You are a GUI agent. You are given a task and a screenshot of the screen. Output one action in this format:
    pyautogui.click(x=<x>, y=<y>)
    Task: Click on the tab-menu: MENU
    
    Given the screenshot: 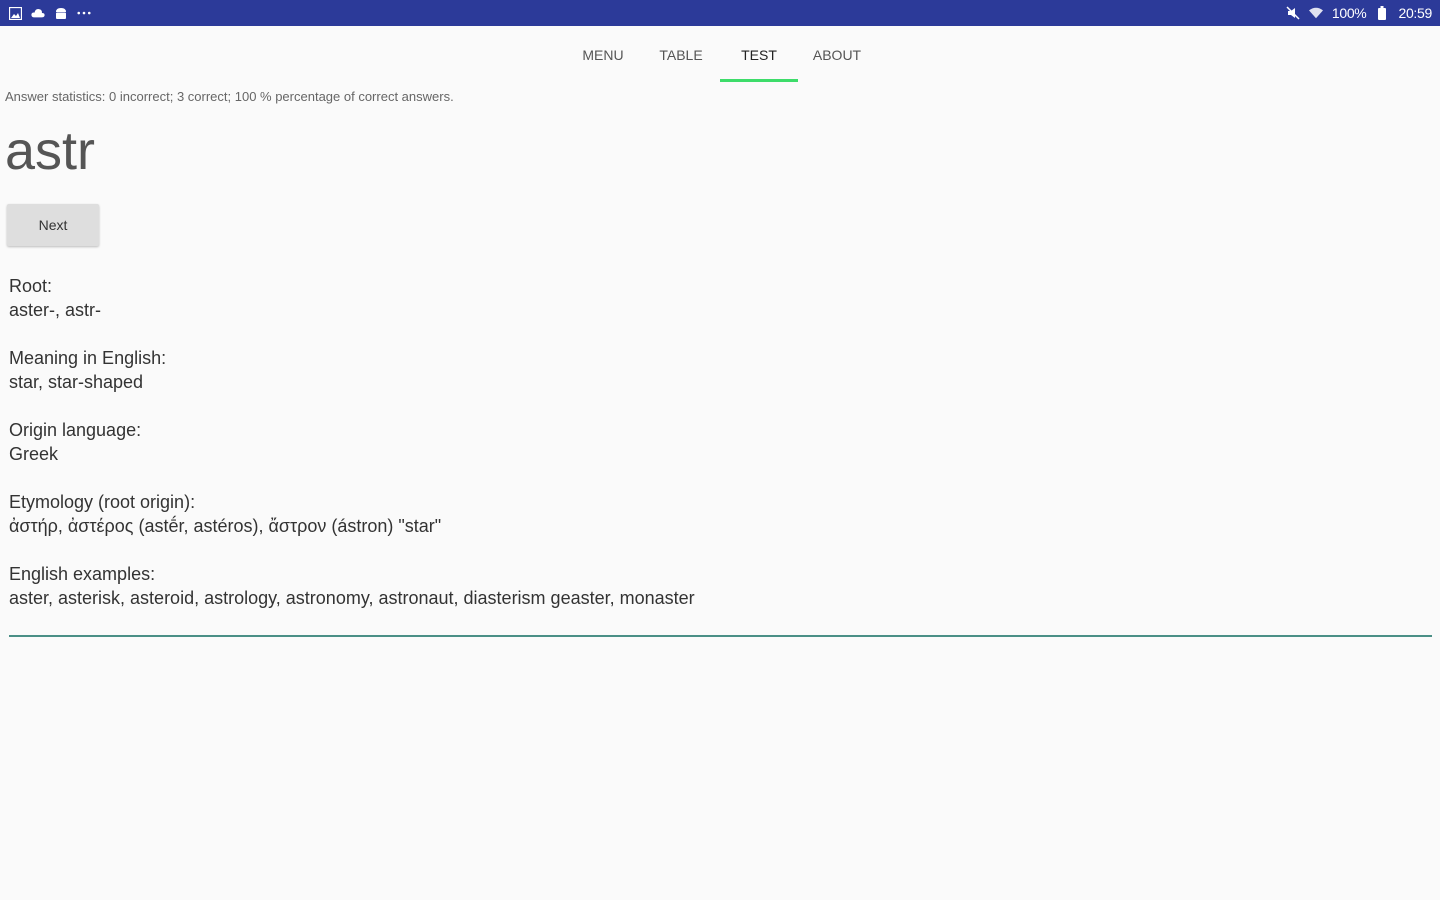 What is the action you would take?
    pyautogui.click(x=603, y=55)
    